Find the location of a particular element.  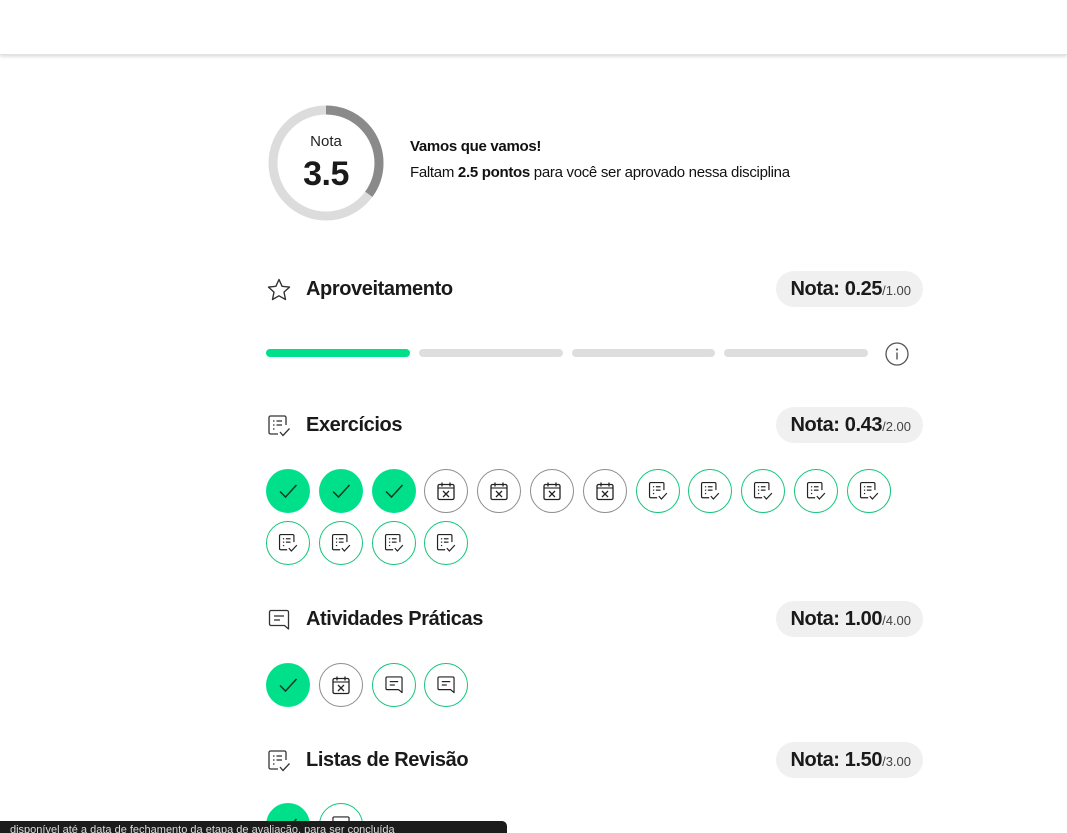

section-atividades-praticas: Atividades Práticas Nota: 1.00/4.00 is located at coordinates (594, 619).